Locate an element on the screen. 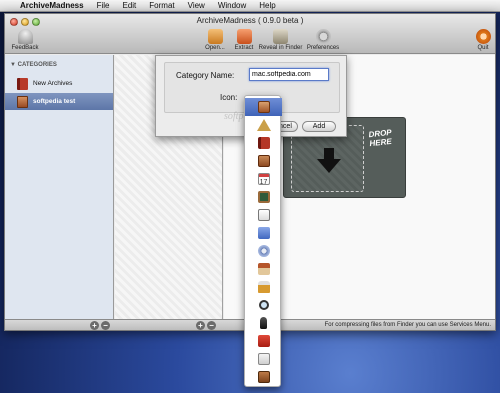 The height and width of the screenshot is (393, 500). add-archive-button: + is located at coordinates (200, 325).